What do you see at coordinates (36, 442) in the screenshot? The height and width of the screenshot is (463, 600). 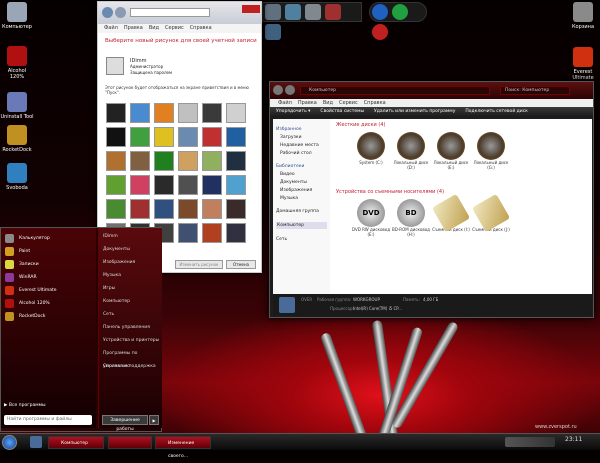 I see `explorer-pin-icon` at bounding box center [36, 442].